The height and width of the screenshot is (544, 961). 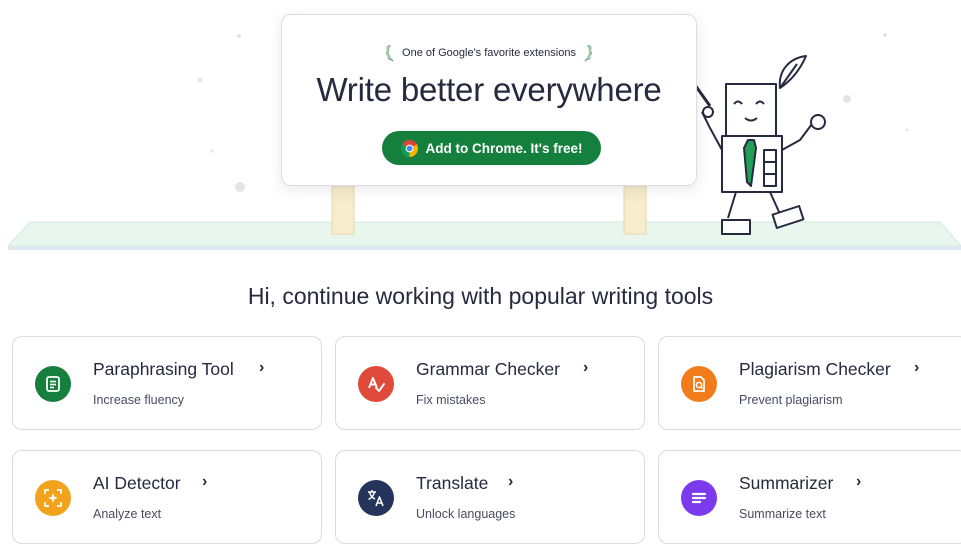 I want to click on robot-mascot, so click(x=757, y=145).